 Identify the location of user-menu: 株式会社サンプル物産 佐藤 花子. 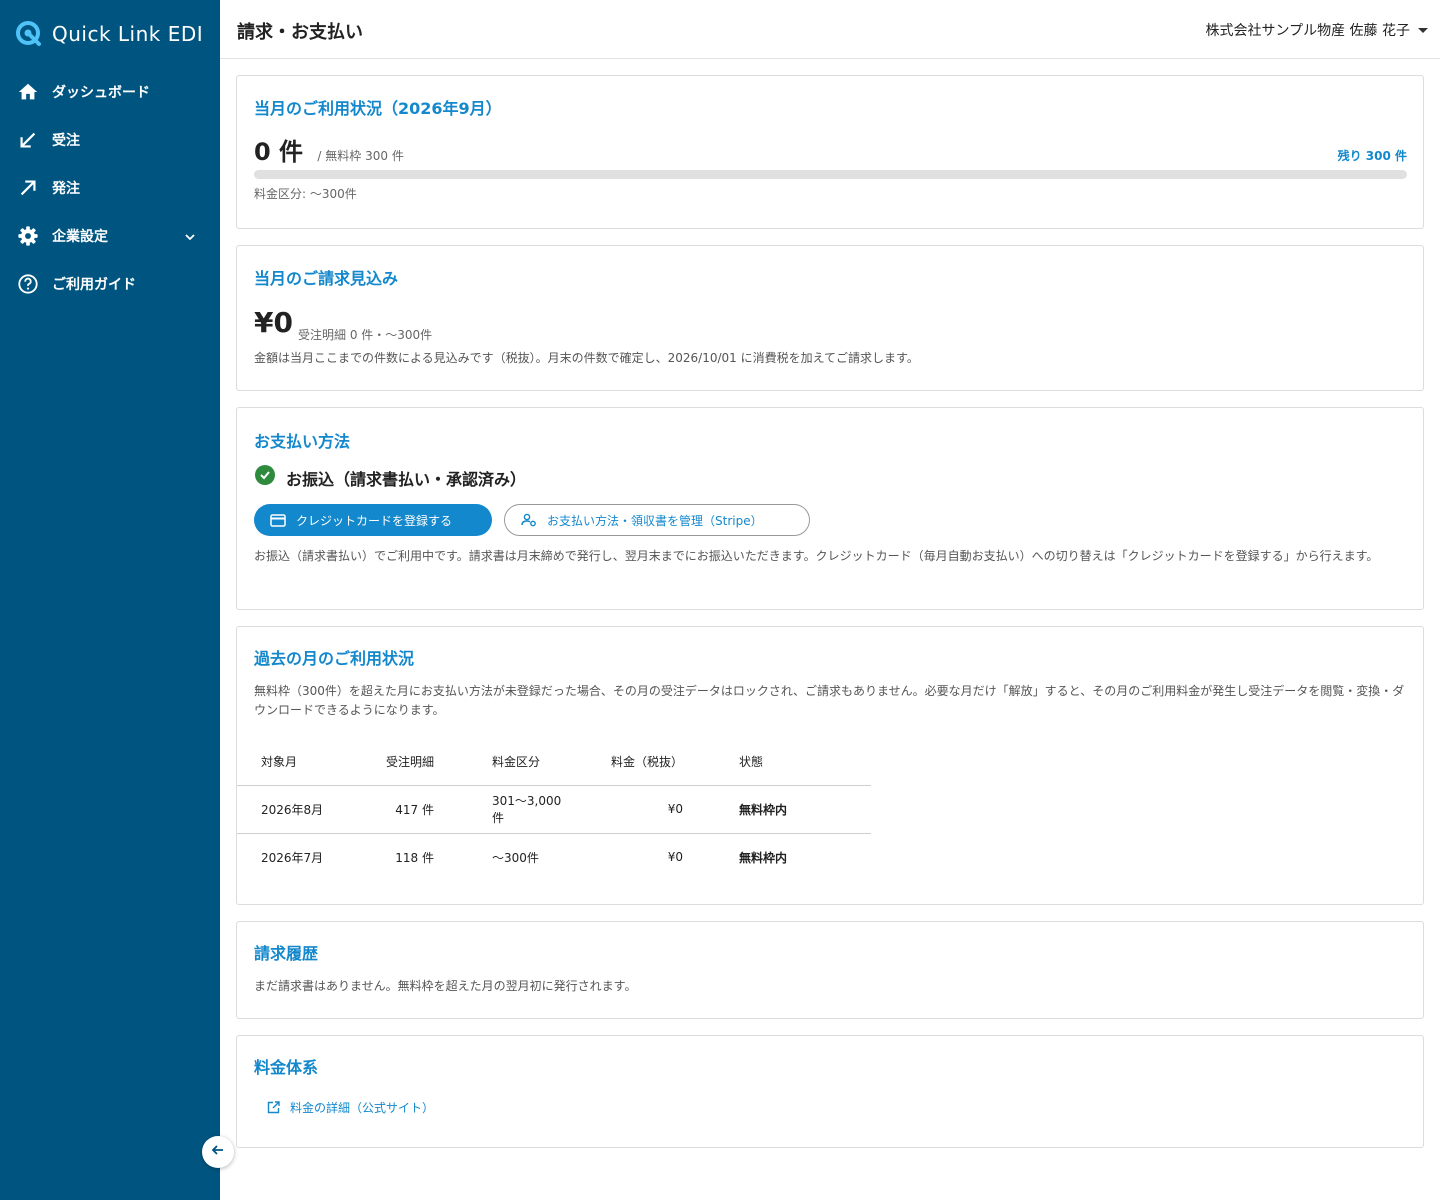
(1317, 30).